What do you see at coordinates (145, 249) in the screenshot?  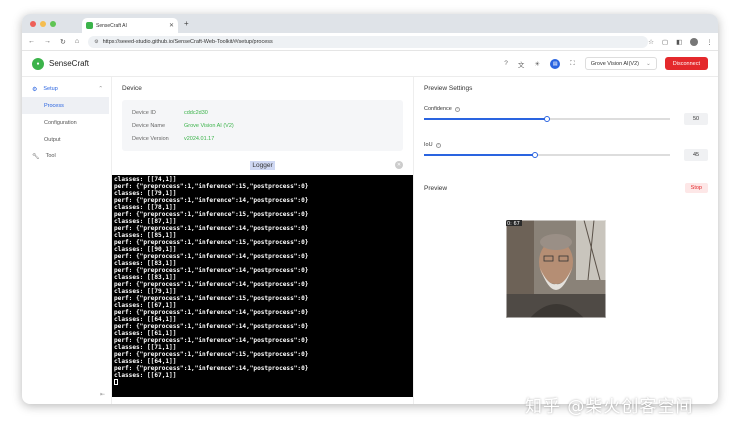 I see `logger-line: classes: [[90,1]]` at bounding box center [145, 249].